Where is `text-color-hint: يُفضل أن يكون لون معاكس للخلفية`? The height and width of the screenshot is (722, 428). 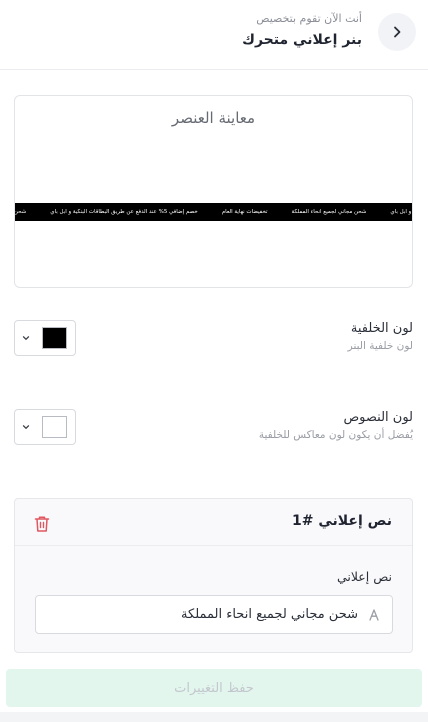
text-color-hint: يُفضل أن يكون لون معاكس للخلفية is located at coordinates (335, 435).